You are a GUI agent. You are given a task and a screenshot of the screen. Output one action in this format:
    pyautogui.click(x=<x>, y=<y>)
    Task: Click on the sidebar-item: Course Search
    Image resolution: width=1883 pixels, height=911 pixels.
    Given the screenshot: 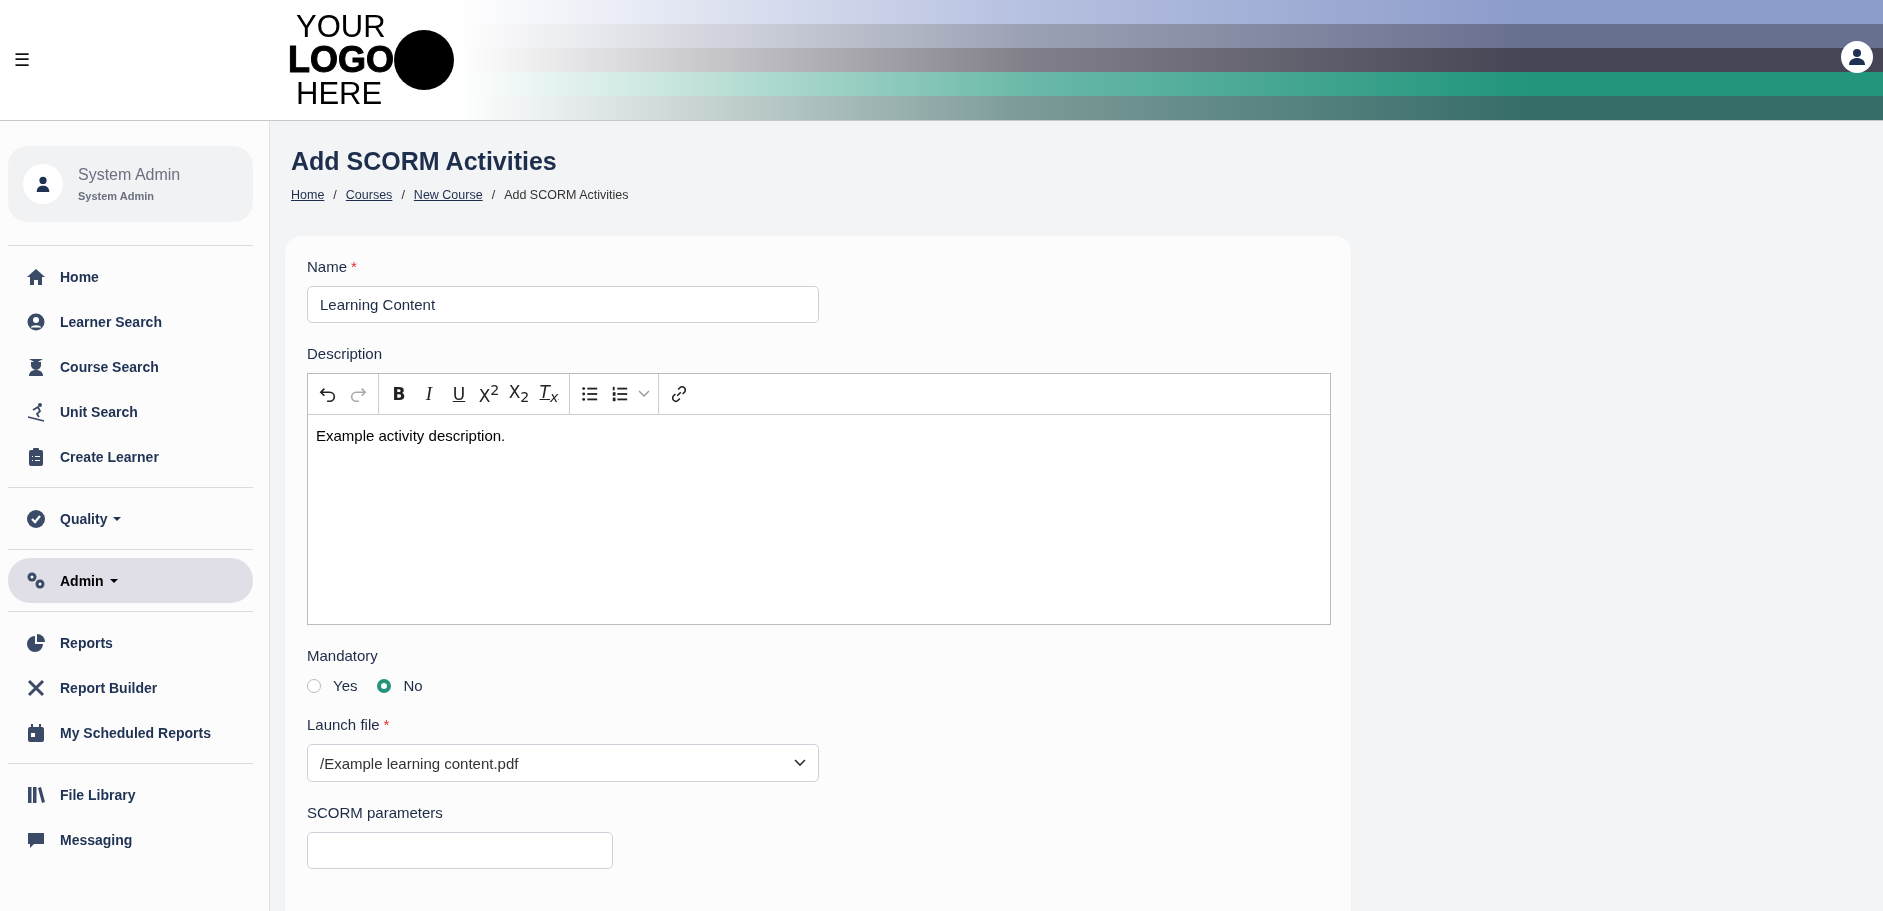 What is the action you would take?
    pyautogui.click(x=130, y=366)
    